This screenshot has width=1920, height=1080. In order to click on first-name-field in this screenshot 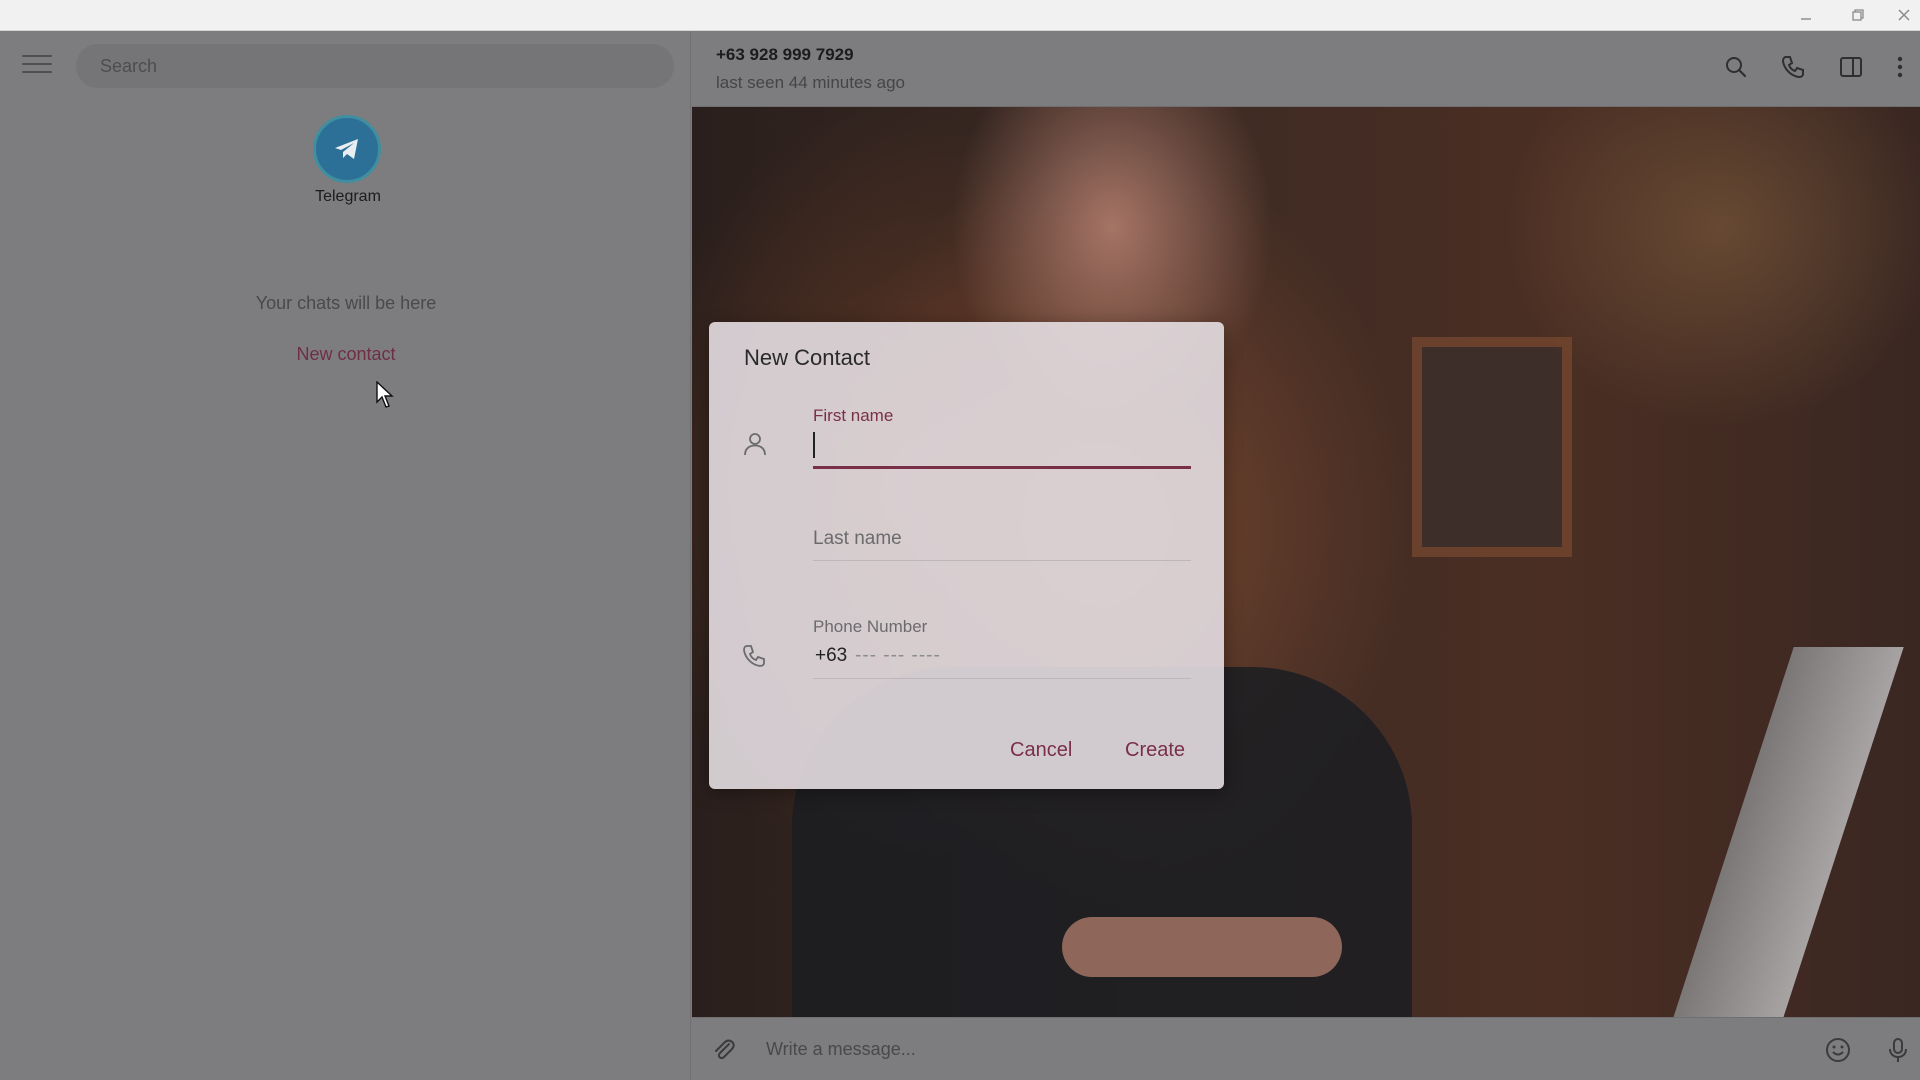, I will do `click(1002, 445)`.